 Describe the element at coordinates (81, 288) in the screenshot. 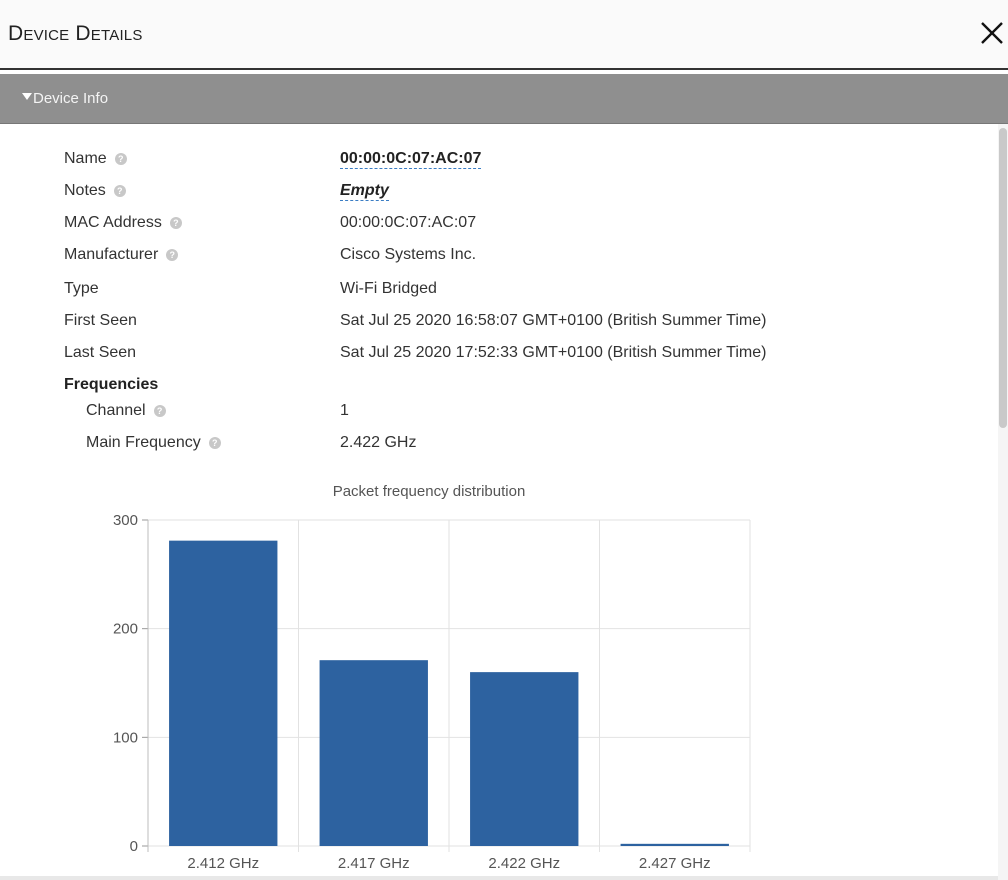

I see `type-label: Type` at that location.